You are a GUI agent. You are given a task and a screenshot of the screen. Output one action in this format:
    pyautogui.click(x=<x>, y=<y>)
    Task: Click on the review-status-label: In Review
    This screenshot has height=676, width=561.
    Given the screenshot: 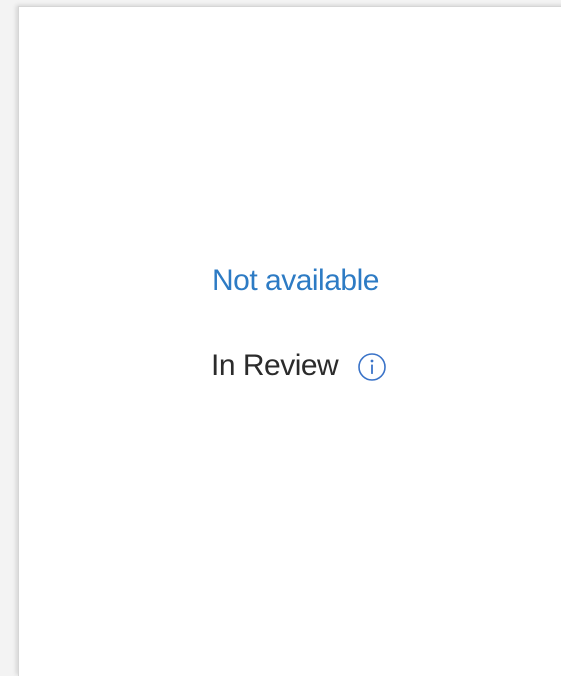 What is the action you would take?
    pyautogui.click(x=275, y=365)
    